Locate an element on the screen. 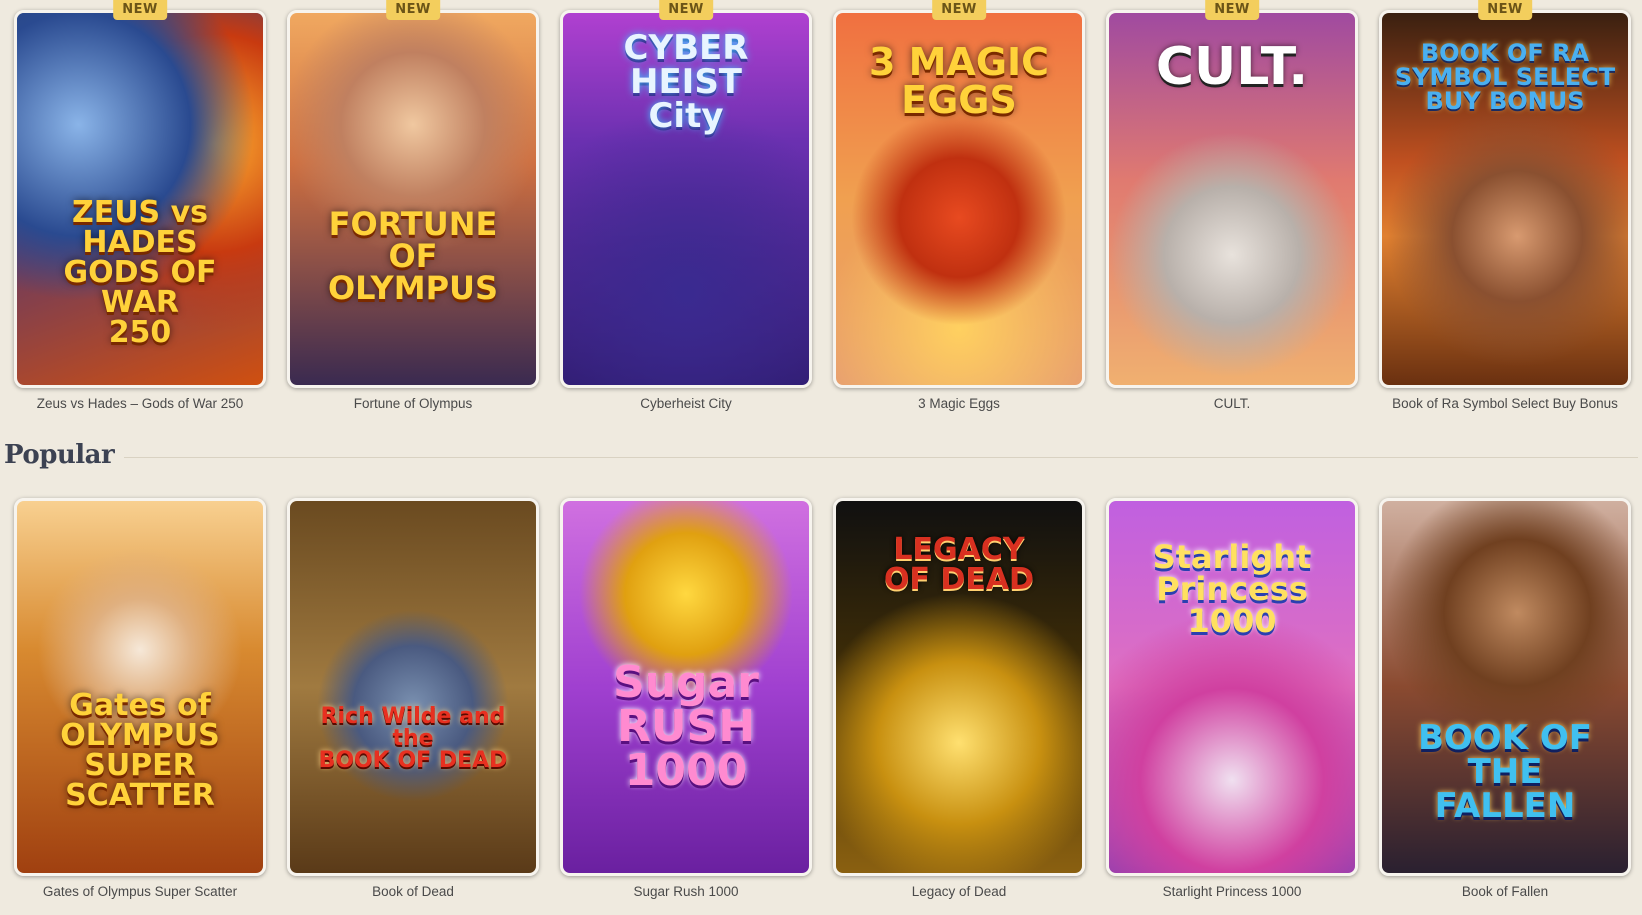 The height and width of the screenshot is (915, 1642). game-thumbnail: ZEUS vs HADES GODS OF WAR 250 is located at coordinates (140, 199).